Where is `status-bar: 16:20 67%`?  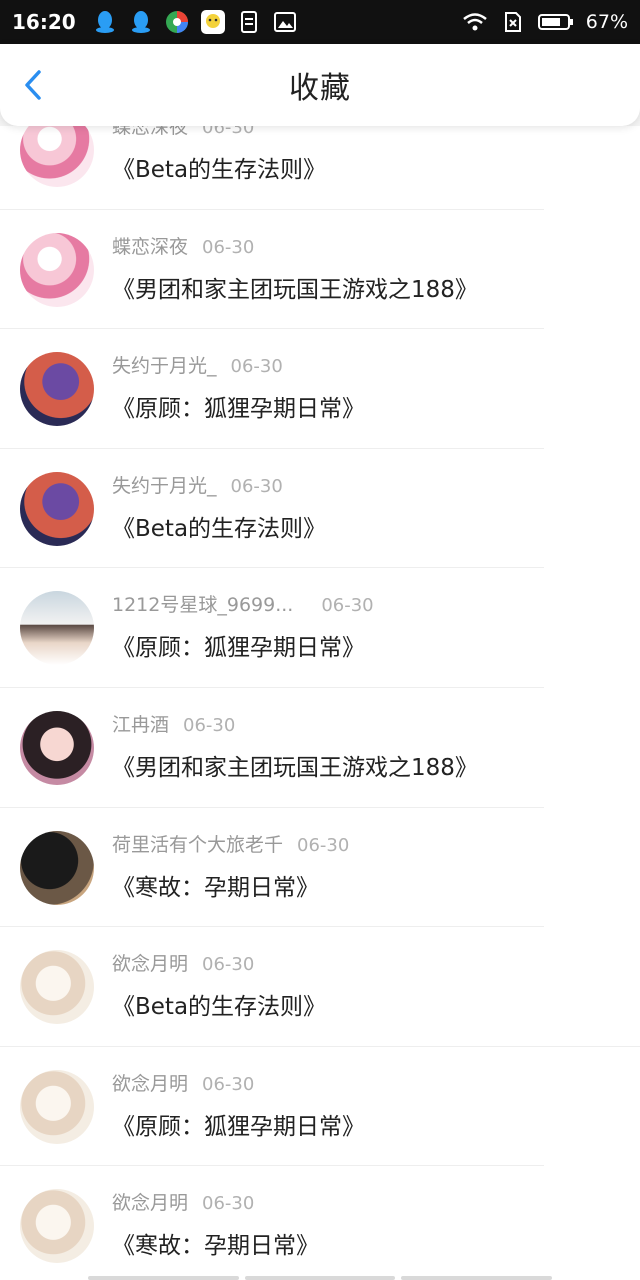 status-bar: 16:20 67% is located at coordinates (320, 22).